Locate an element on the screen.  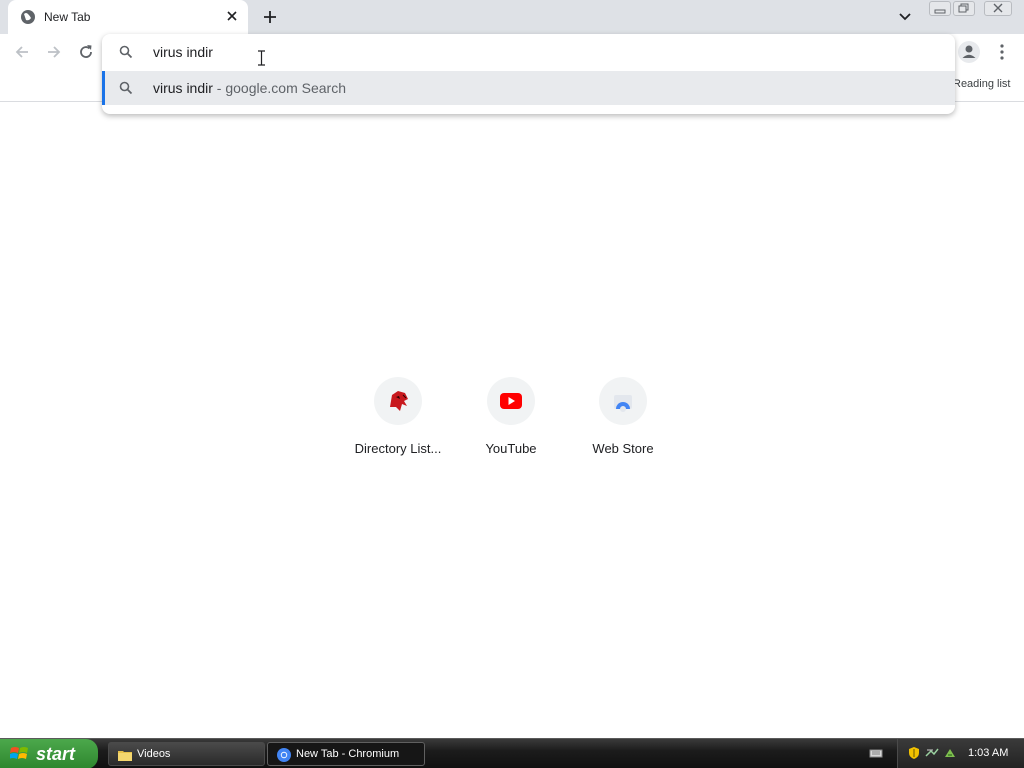
clock: 1:03 AM is located at coordinates (988, 753).